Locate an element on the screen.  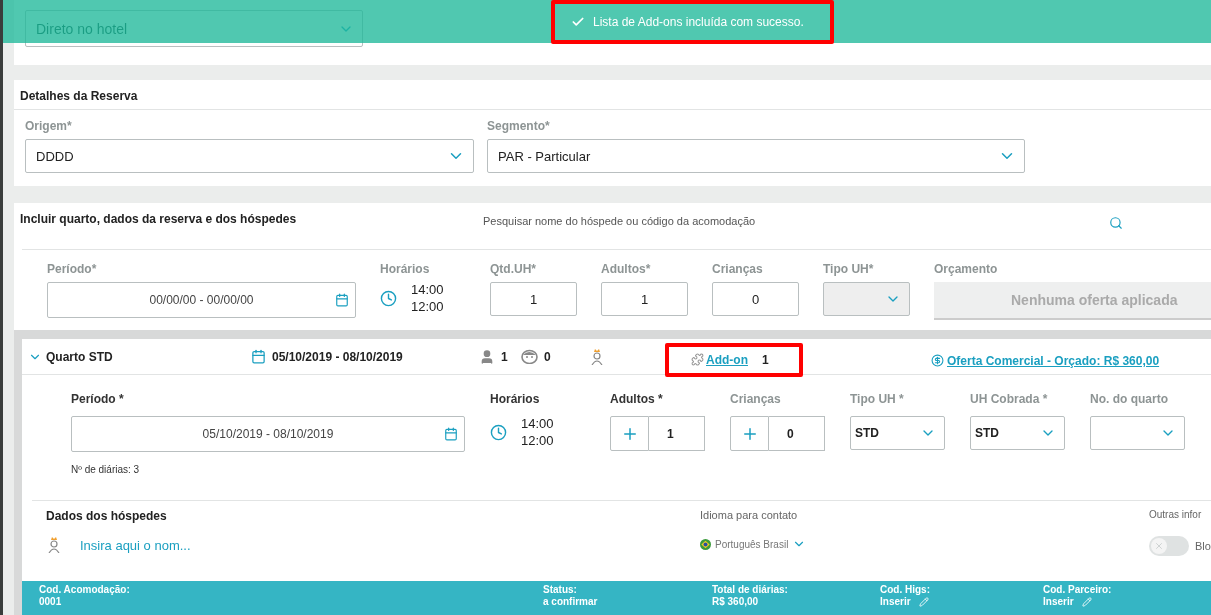
field-label: Orçamento is located at coordinates (966, 269).